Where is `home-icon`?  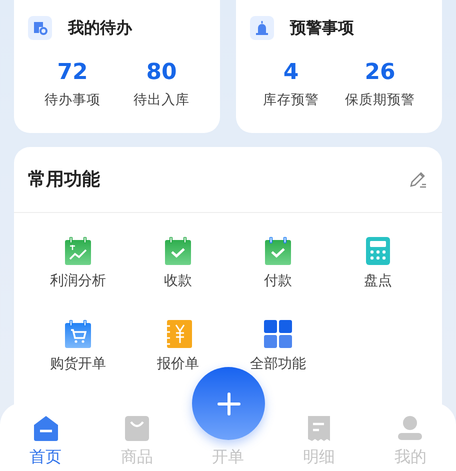 home-icon is located at coordinates (45, 428).